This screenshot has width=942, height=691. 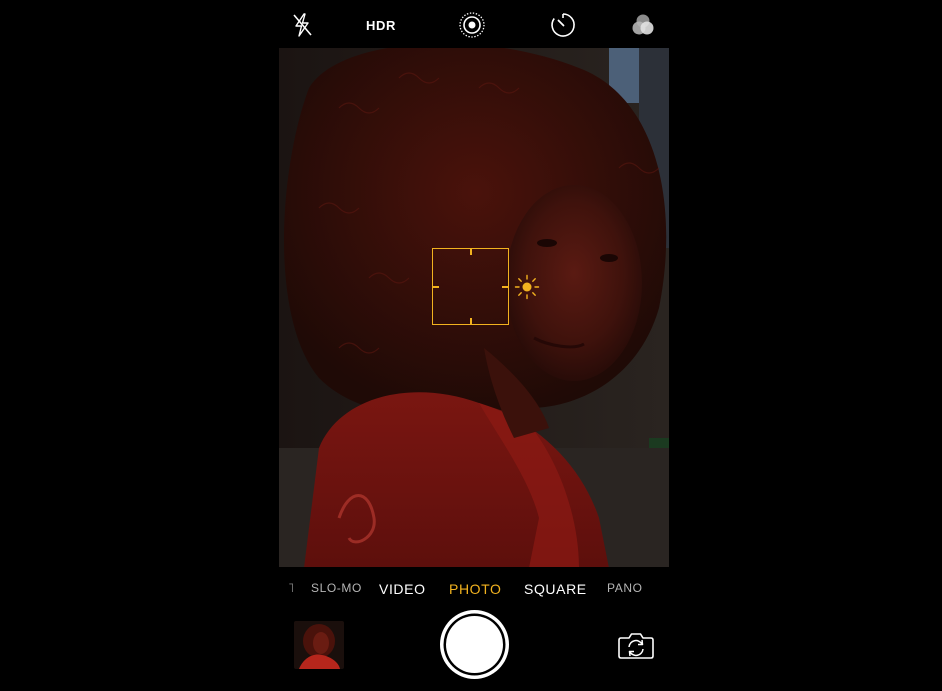 I want to click on live-photo-icon, so click(x=472, y=25).